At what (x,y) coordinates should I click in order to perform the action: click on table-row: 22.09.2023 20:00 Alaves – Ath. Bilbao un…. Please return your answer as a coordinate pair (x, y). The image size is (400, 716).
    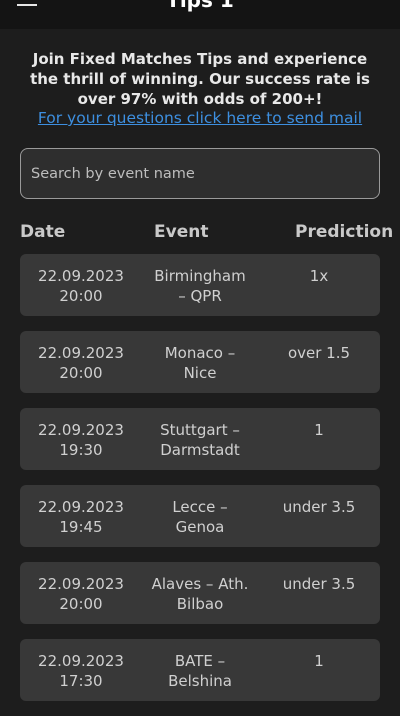
    Looking at the image, I should click on (200, 593).